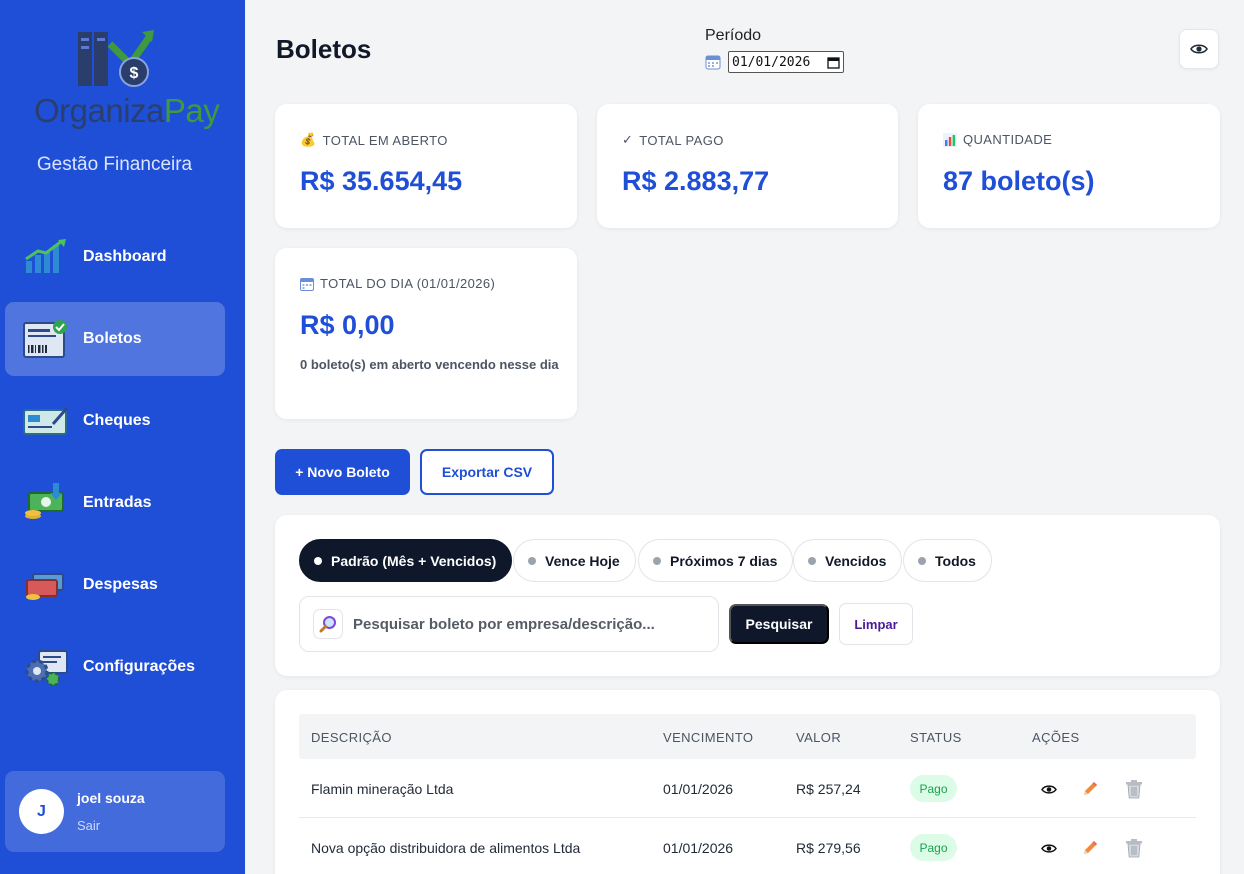  I want to click on sidebar-item-label: Configurações, so click(139, 666).